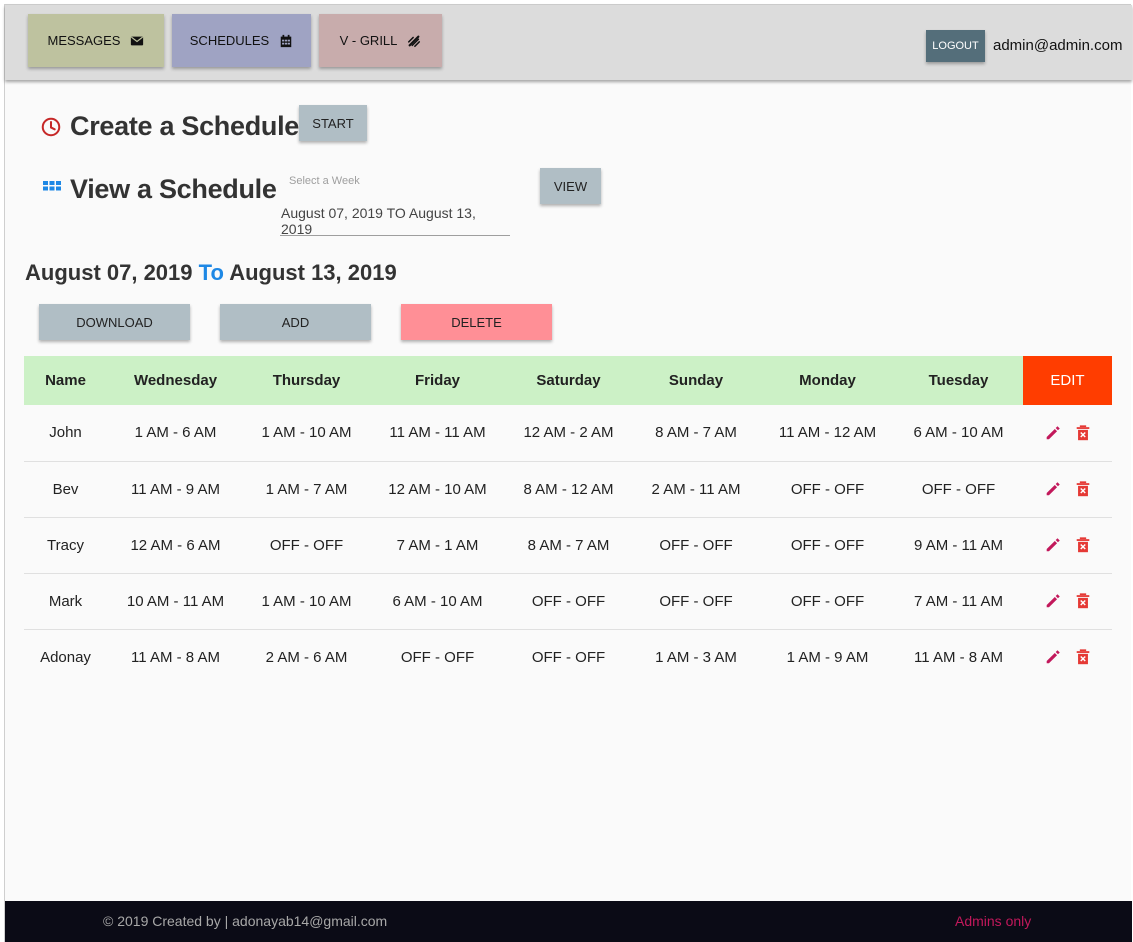  I want to click on grid-icon, so click(52, 186).